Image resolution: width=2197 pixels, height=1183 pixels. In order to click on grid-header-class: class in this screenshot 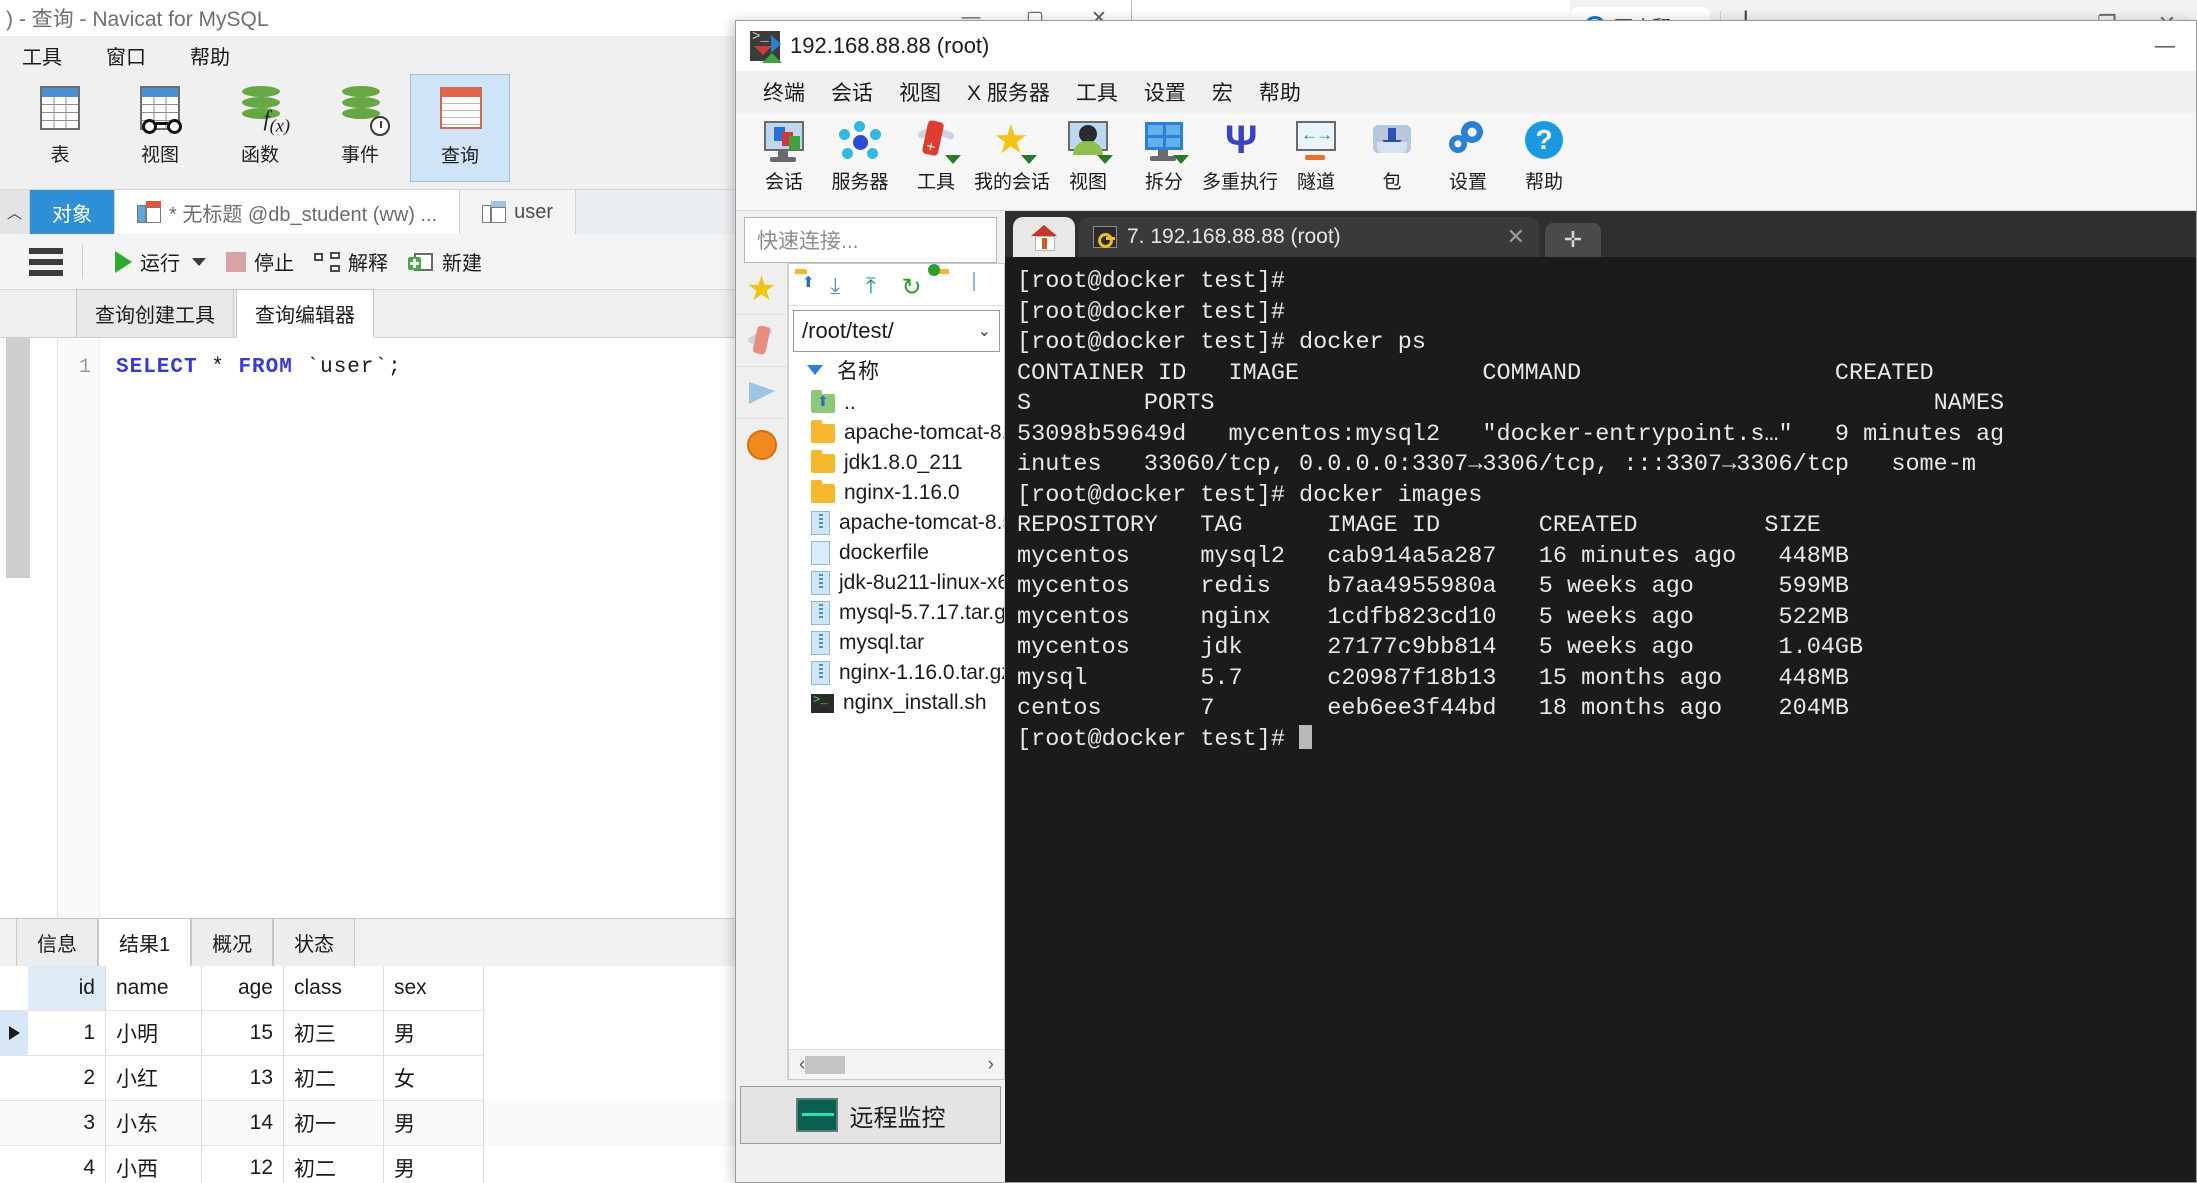, I will do `click(334, 988)`.